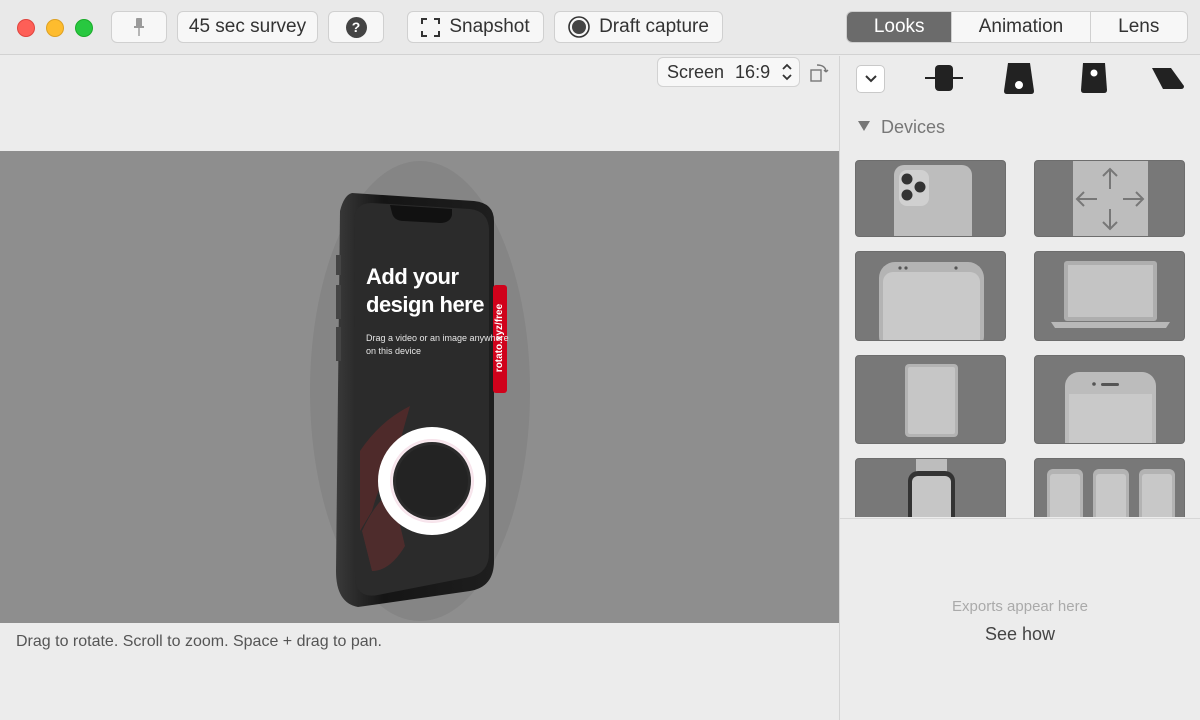  What do you see at coordinates (579, 27) in the screenshot?
I see `record-icon` at bounding box center [579, 27].